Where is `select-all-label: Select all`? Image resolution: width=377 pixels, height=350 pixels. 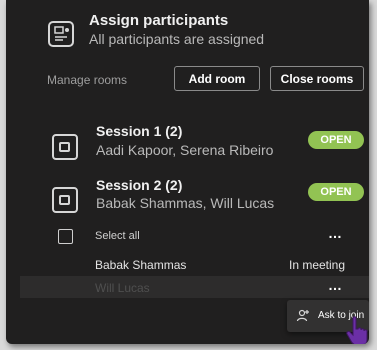
select-all-label: Select all is located at coordinates (117, 236).